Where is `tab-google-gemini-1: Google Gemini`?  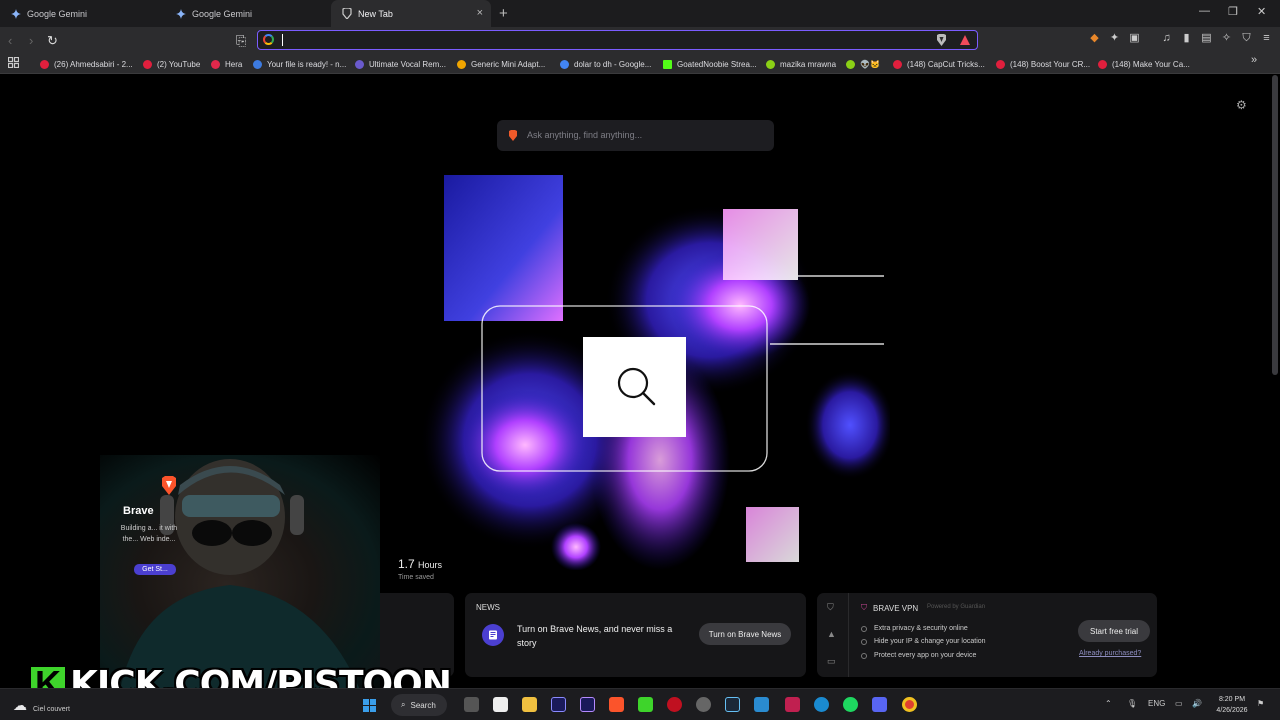
tab-google-gemini-1: Google Gemini is located at coordinates (82, 13).